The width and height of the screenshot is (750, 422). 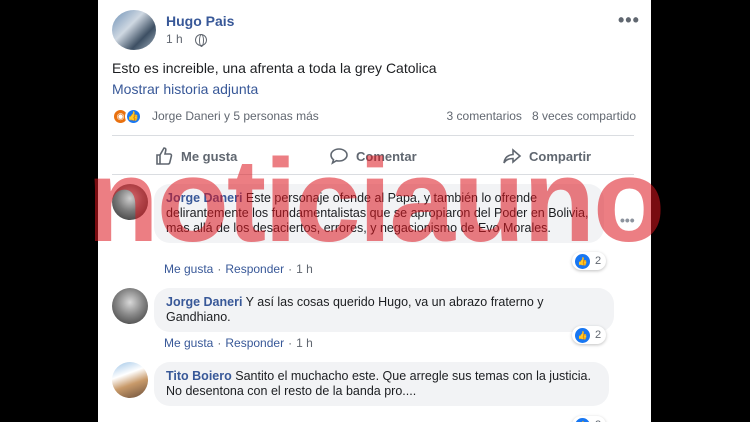 I want to click on commenter-name: Tito Boiero, so click(x=199, y=376).